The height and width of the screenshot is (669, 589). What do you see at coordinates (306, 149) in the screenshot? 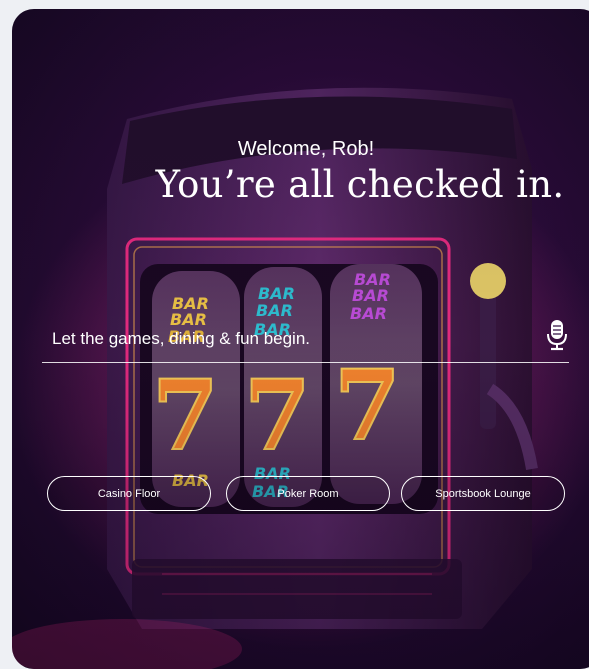
I see `welcome-text: Welcome, Rob!` at bounding box center [306, 149].